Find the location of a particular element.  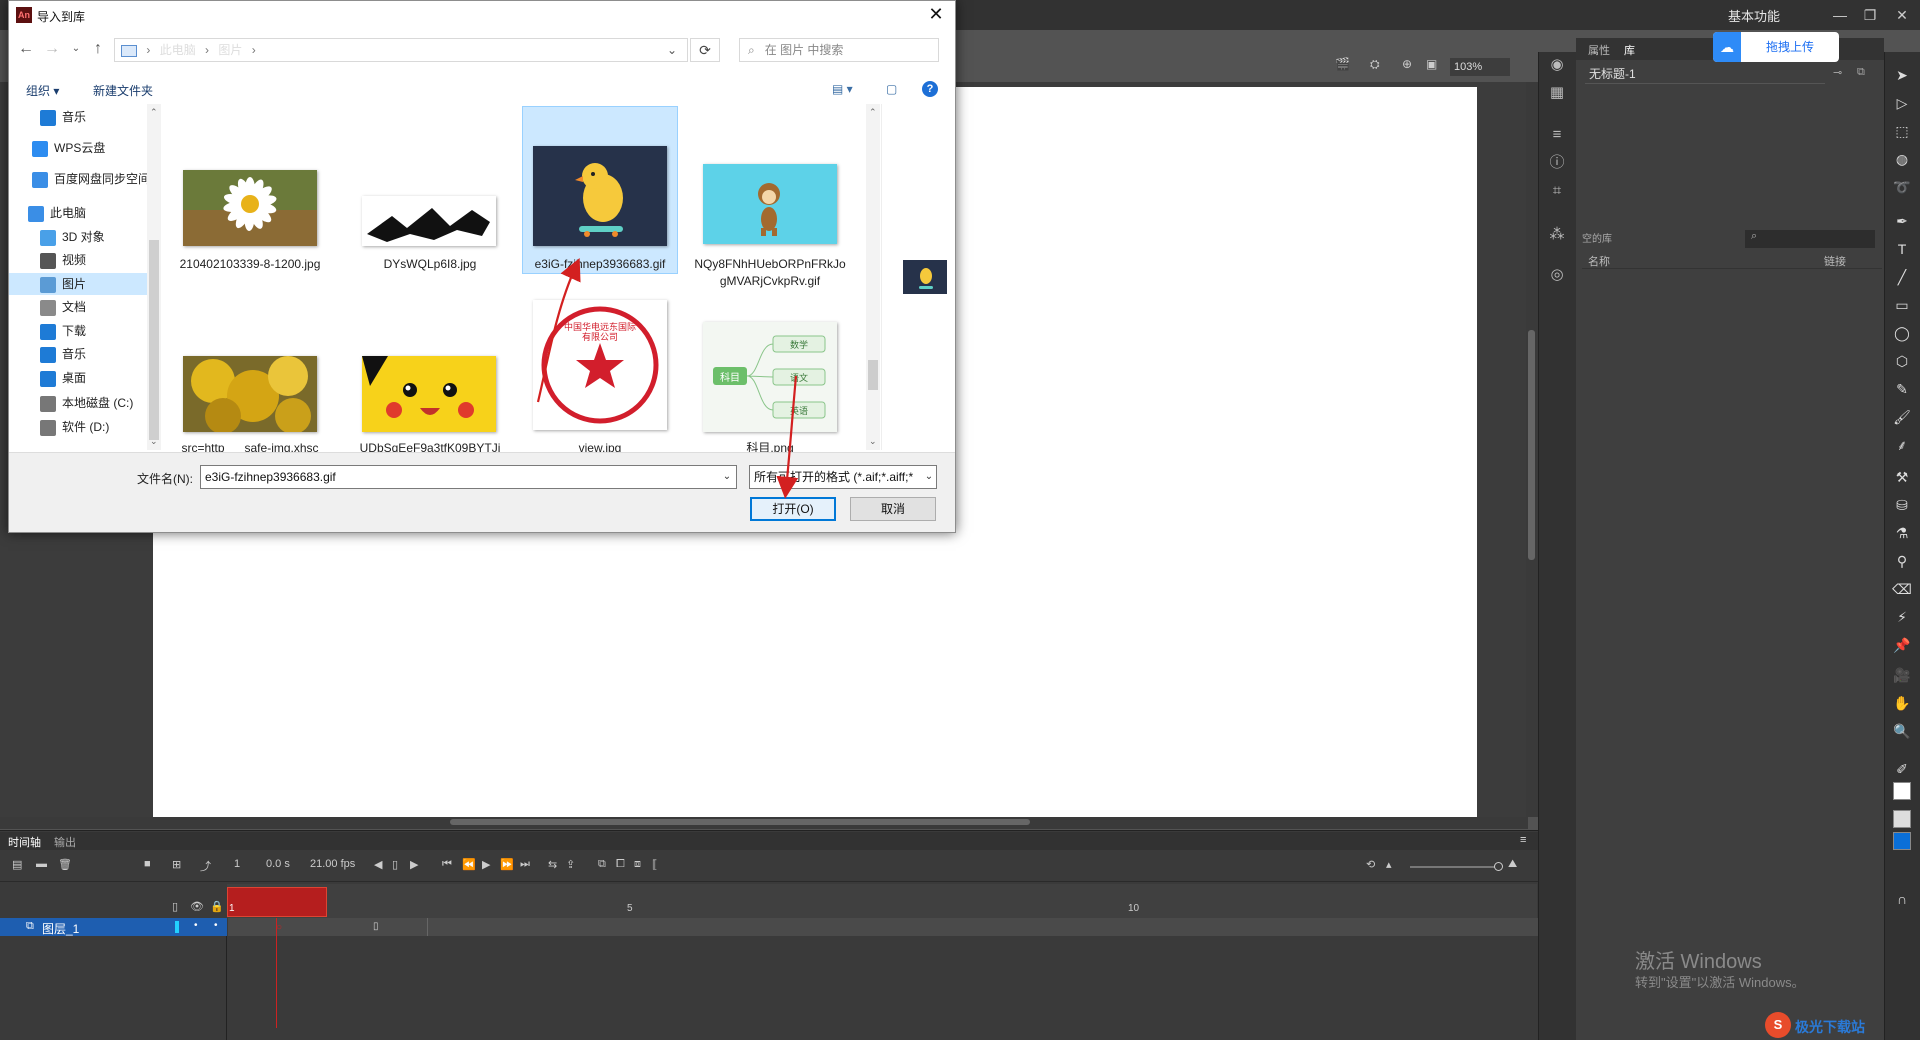

zoom-select: 103% is located at coordinates (1480, 67).